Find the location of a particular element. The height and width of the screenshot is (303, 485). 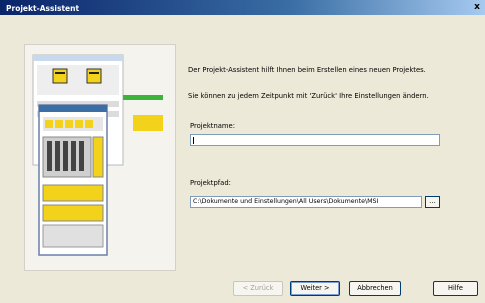

title-bar: Projekt-Assistent x is located at coordinates (242, 7).